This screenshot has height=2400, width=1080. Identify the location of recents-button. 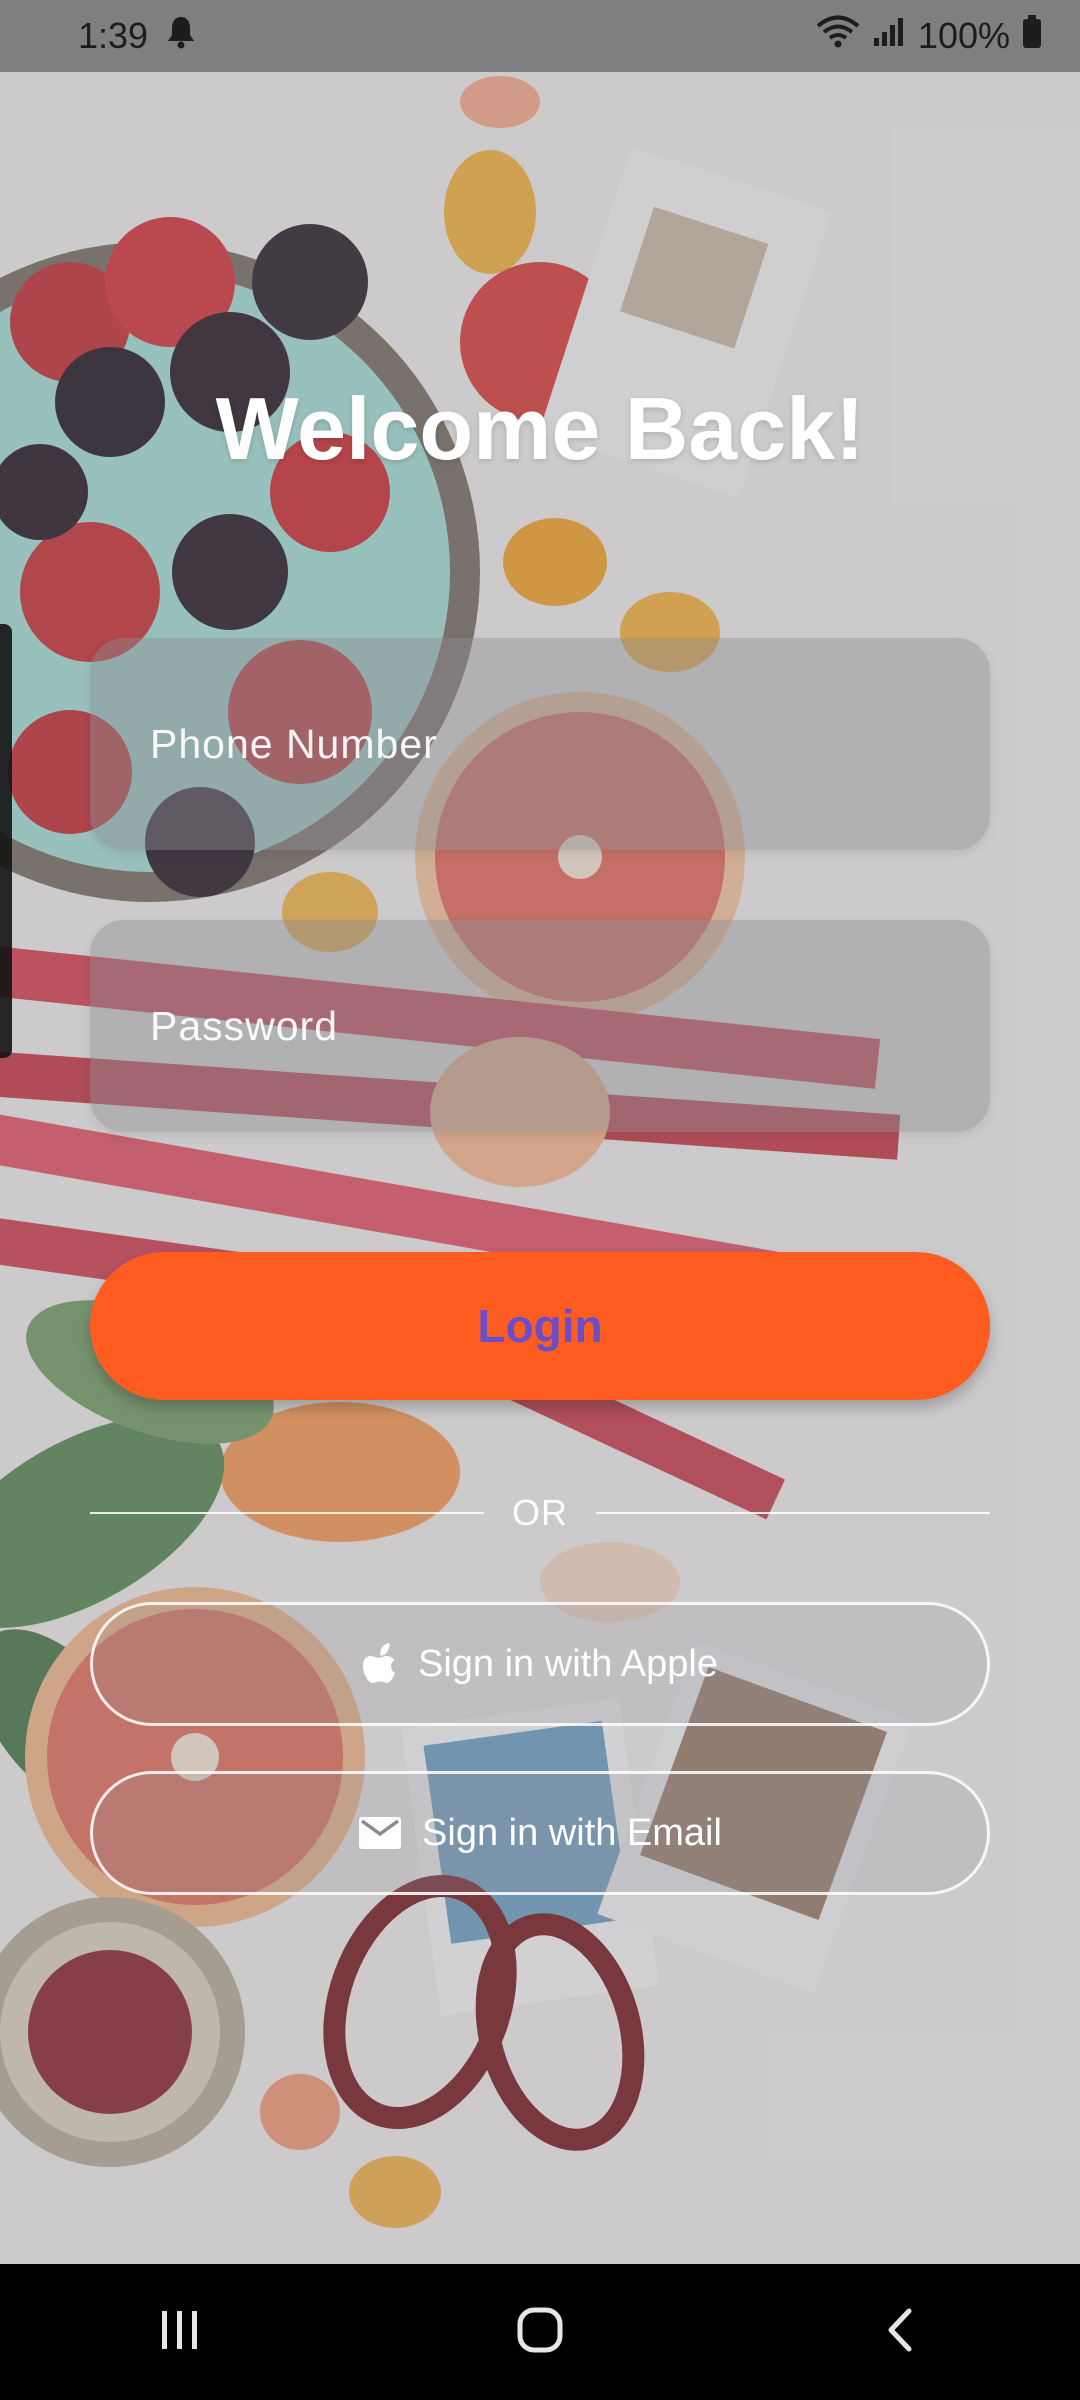
(180, 2332).